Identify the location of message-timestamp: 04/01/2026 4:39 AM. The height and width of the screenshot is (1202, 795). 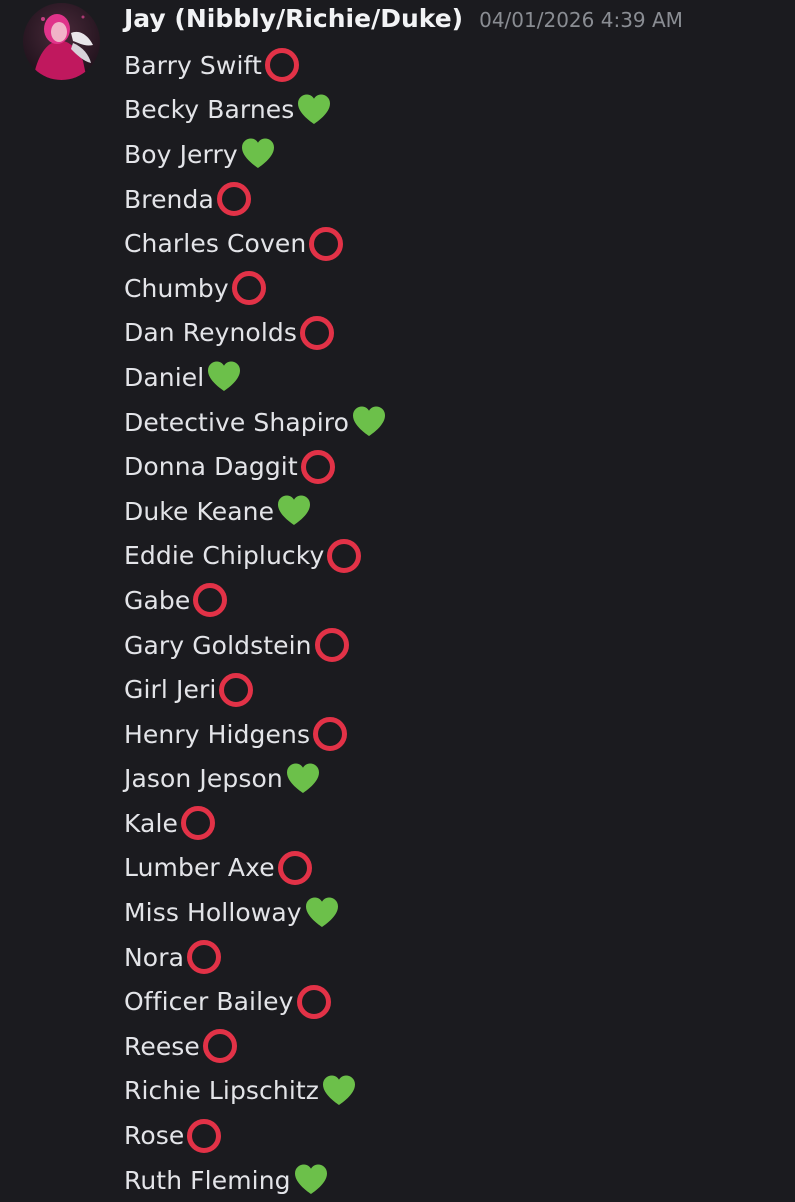
(581, 20).